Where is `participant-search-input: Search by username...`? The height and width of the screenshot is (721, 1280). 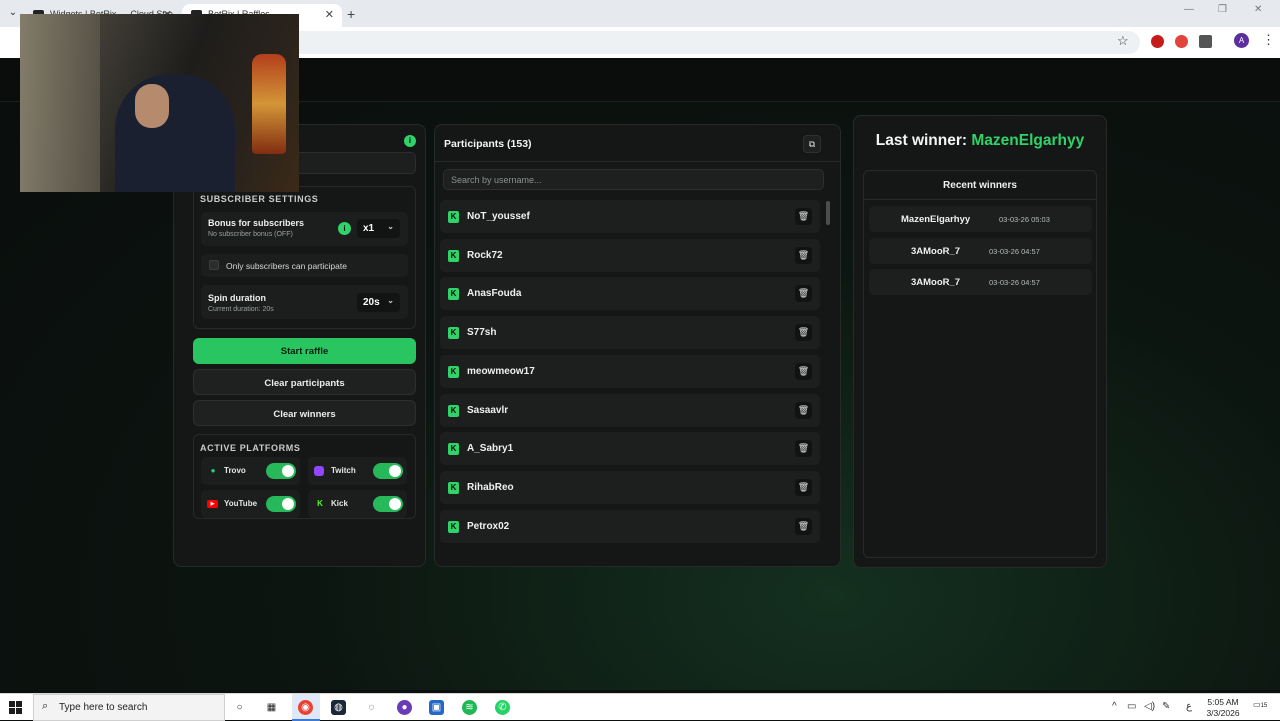
participant-search-input: Search by username... is located at coordinates (633, 179).